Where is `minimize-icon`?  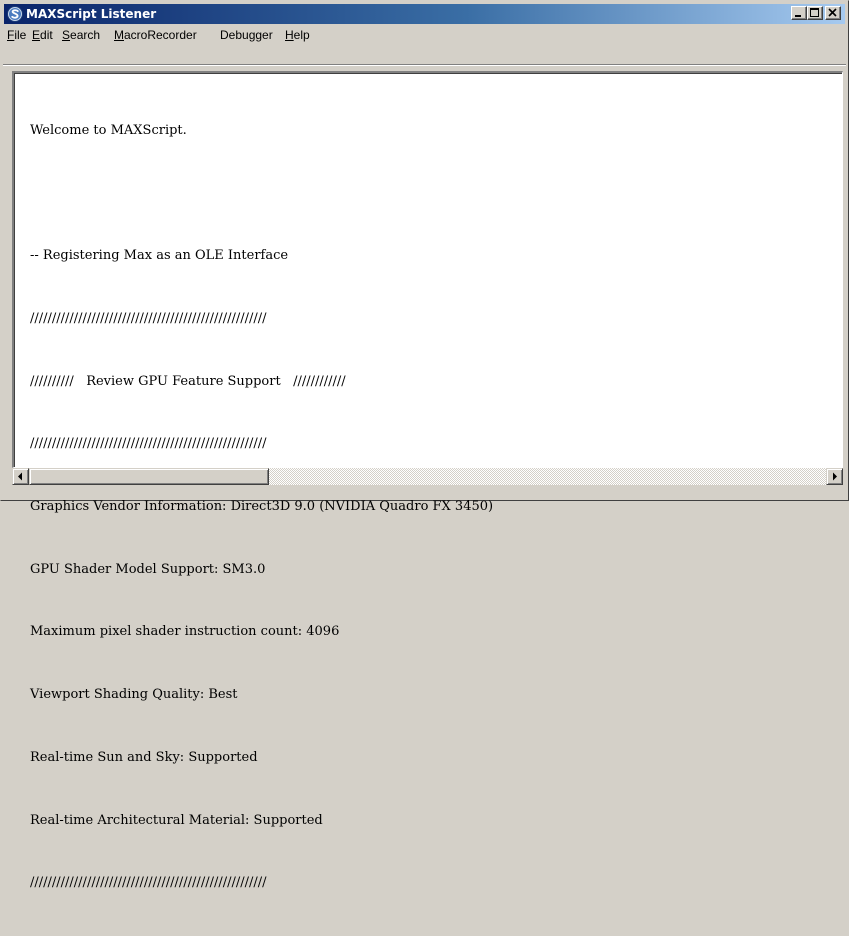
minimize-icon is located at coordinates (798, 16).